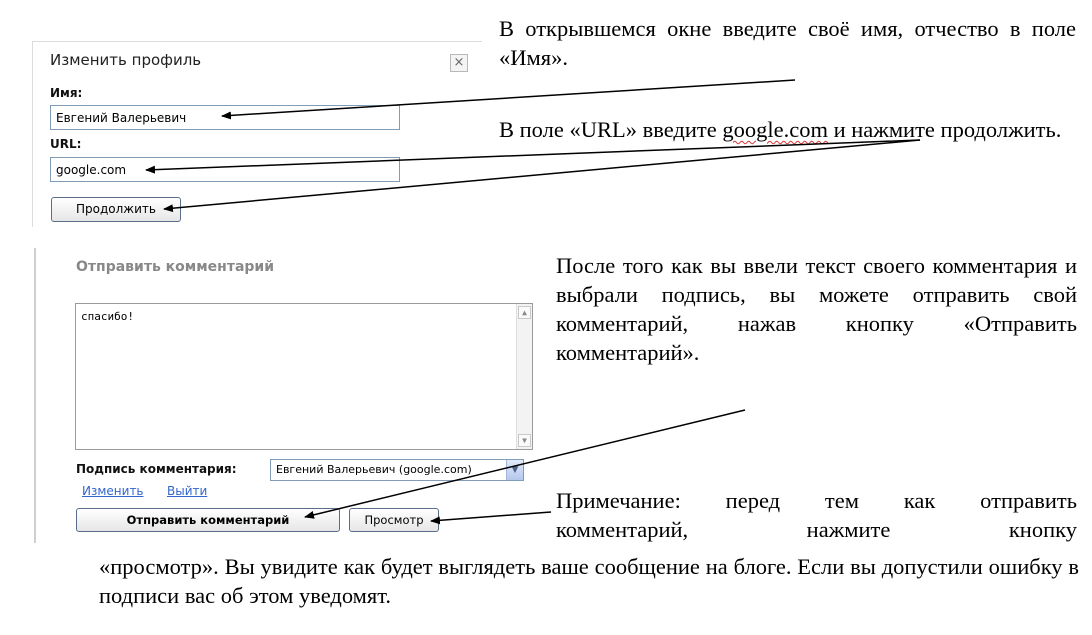 The image size is (1092, 635). Describe the element at coordinates (508, 99) in the screenshot. I see `arrow-to-name-field` at that location.